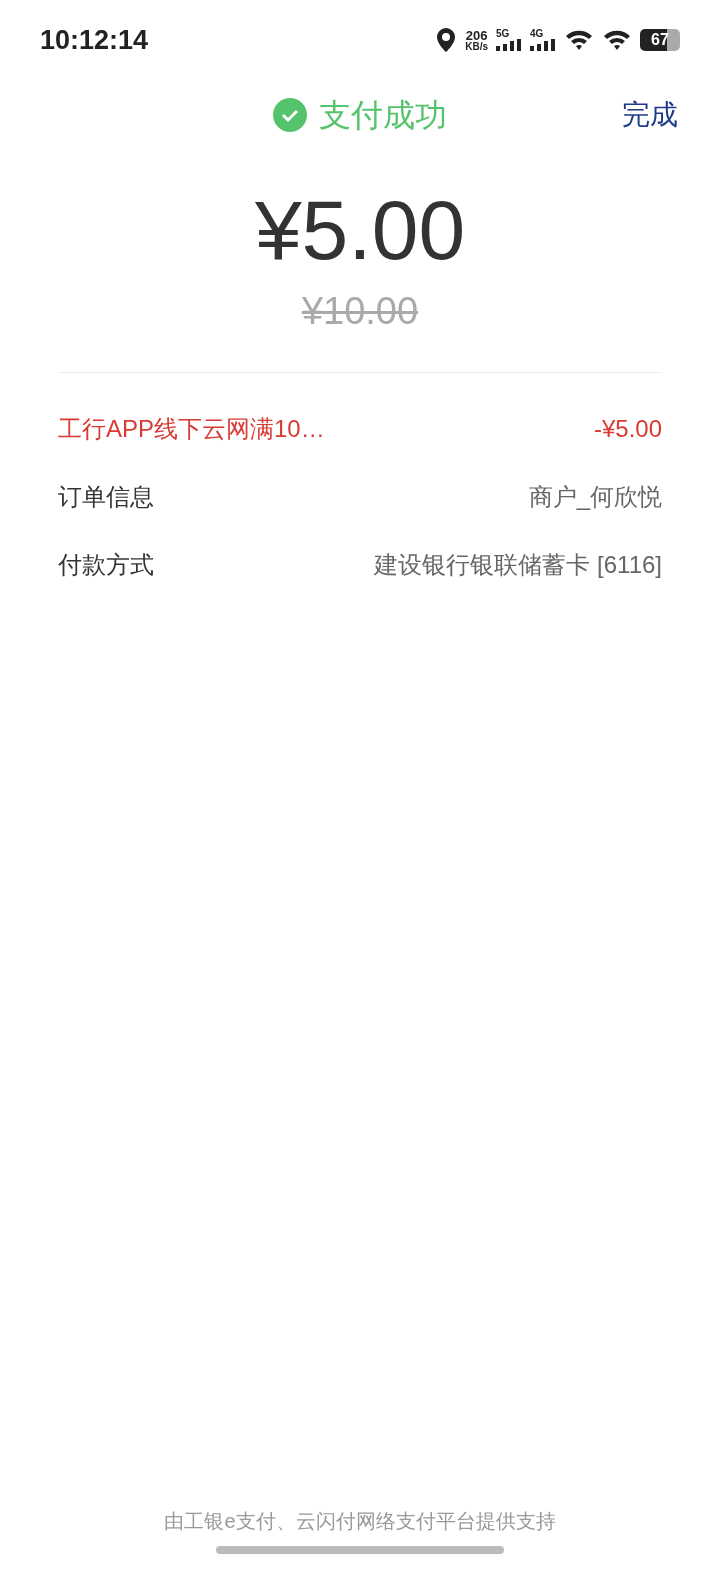 The width and height of the screenshot is (720, 1584). I want to click on status-time: 10:12:14, so click(94, 40).